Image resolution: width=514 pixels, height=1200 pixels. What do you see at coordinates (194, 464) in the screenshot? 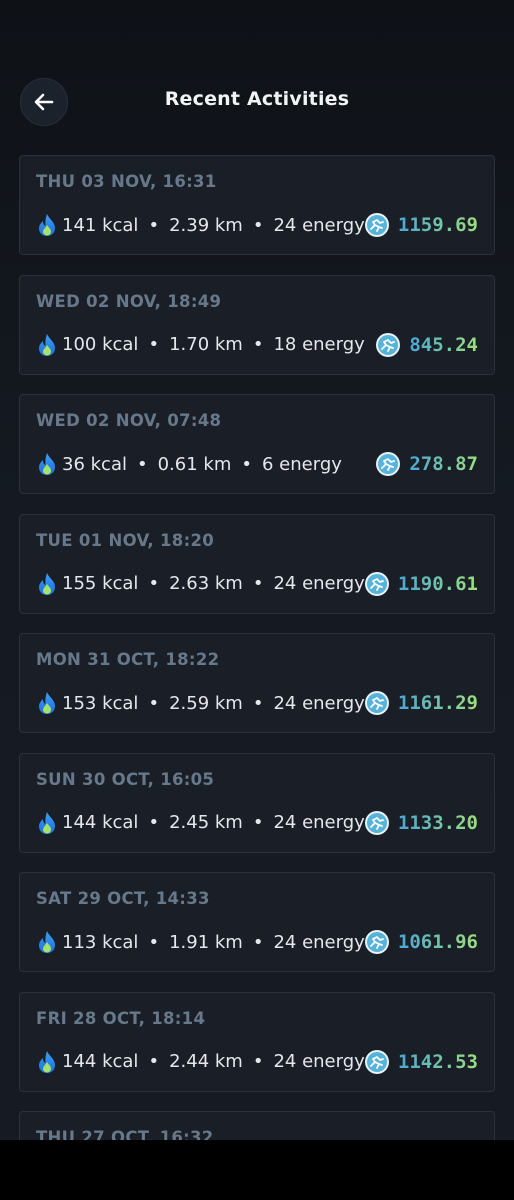
I see `distance-value: 0.61 km` at bounding box center [194, 464].